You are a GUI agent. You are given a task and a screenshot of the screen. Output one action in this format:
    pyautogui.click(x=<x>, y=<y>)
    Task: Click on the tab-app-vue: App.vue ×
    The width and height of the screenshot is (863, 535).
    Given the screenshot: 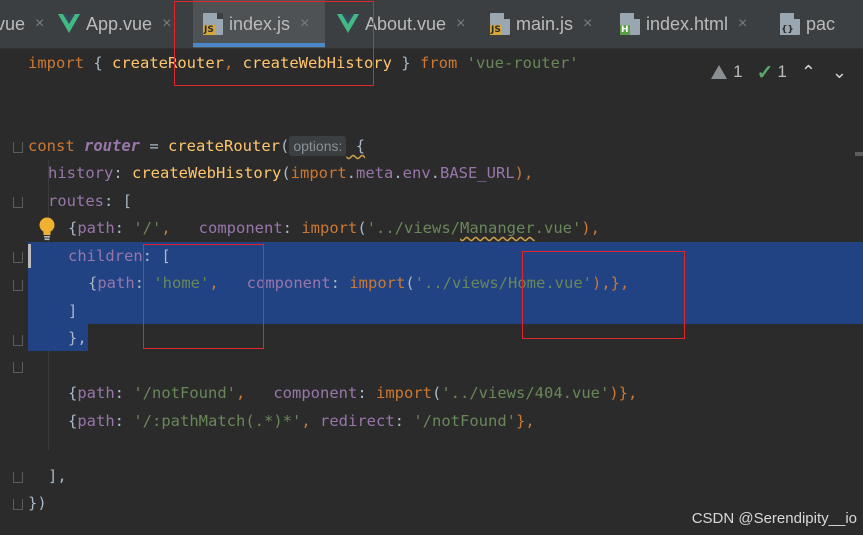 What is the action you would take?
    pyautogui.click(x=123, y=24)
    